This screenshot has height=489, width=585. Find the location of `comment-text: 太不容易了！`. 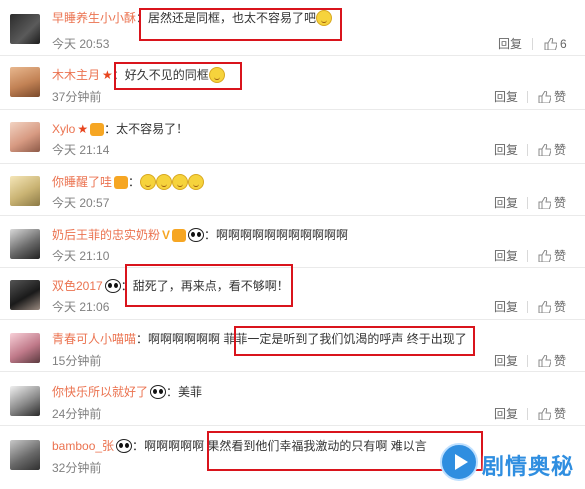

comment-text: 太不容易了！ is located at coordinates (152, 129).